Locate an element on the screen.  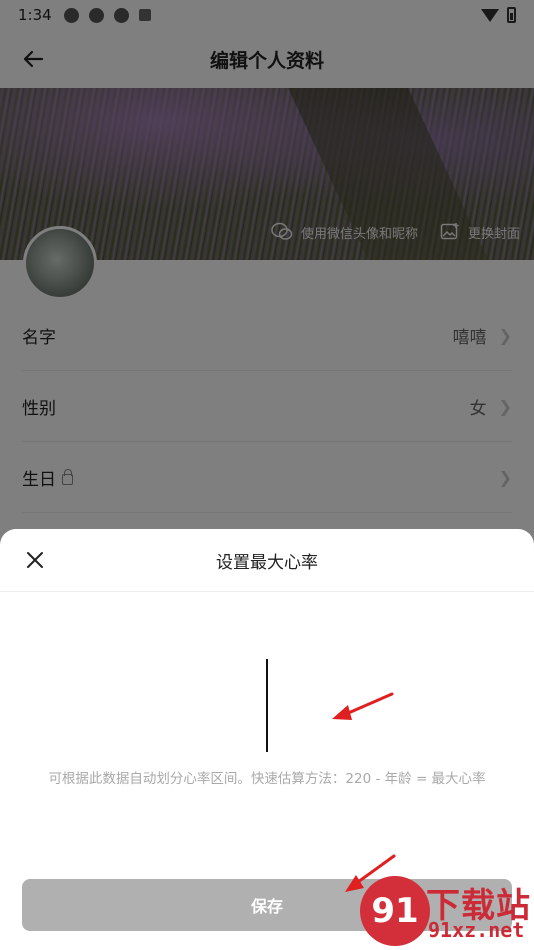
close-icon is located at coordinates (35, 560).